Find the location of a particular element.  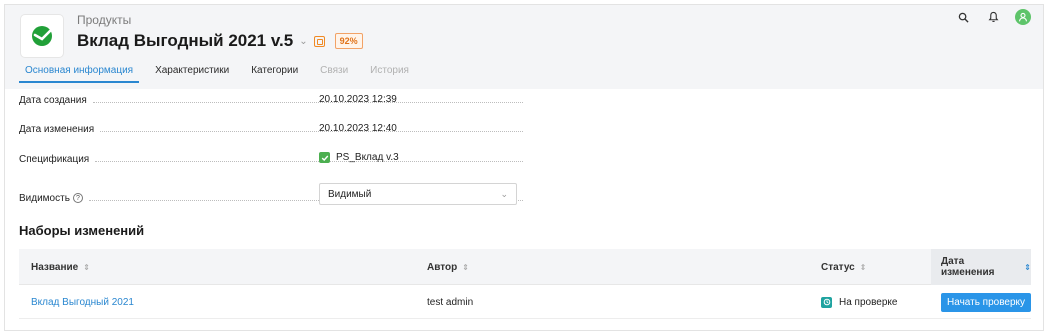

column-header-name: Название ⇕ is located at coordinates (60, 267).